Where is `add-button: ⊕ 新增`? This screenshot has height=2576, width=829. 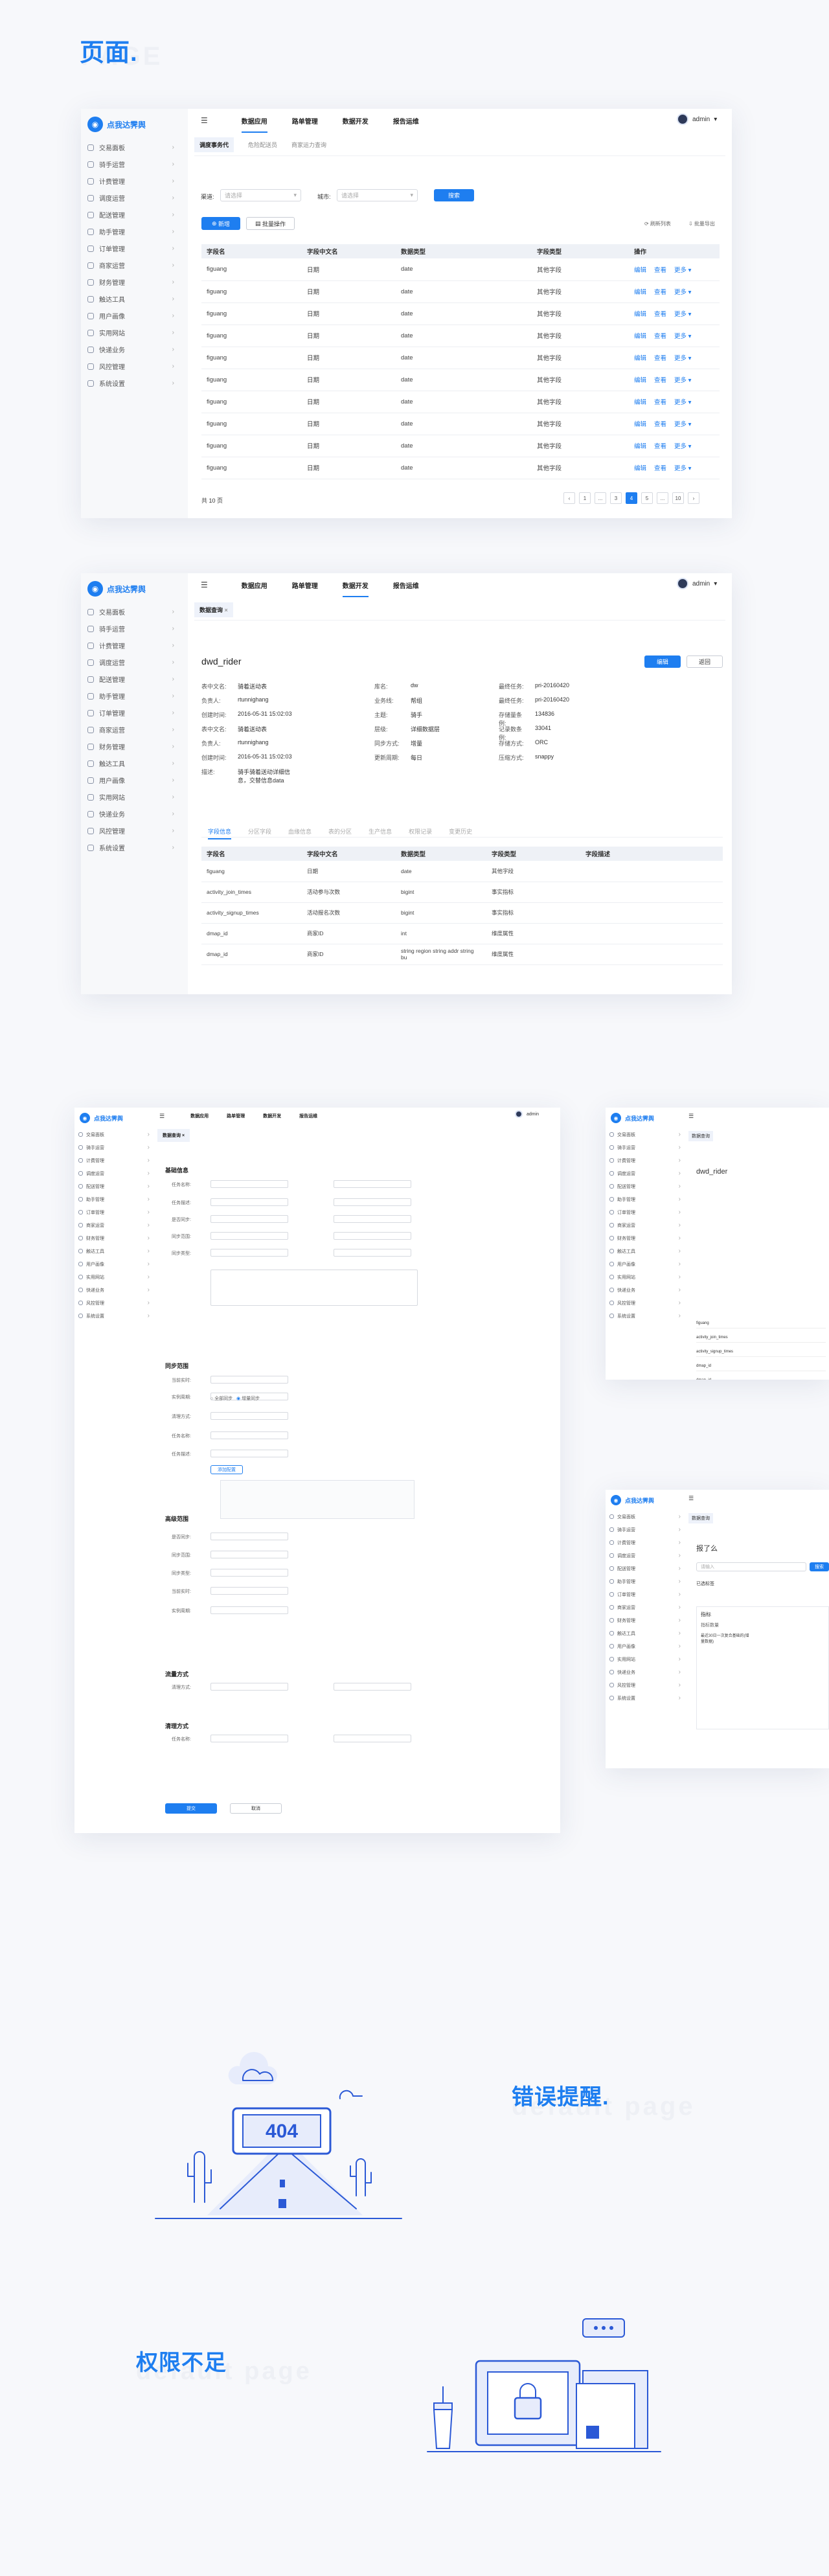 add-button: ⊕ 新增 is located at coordinates (221, 223).